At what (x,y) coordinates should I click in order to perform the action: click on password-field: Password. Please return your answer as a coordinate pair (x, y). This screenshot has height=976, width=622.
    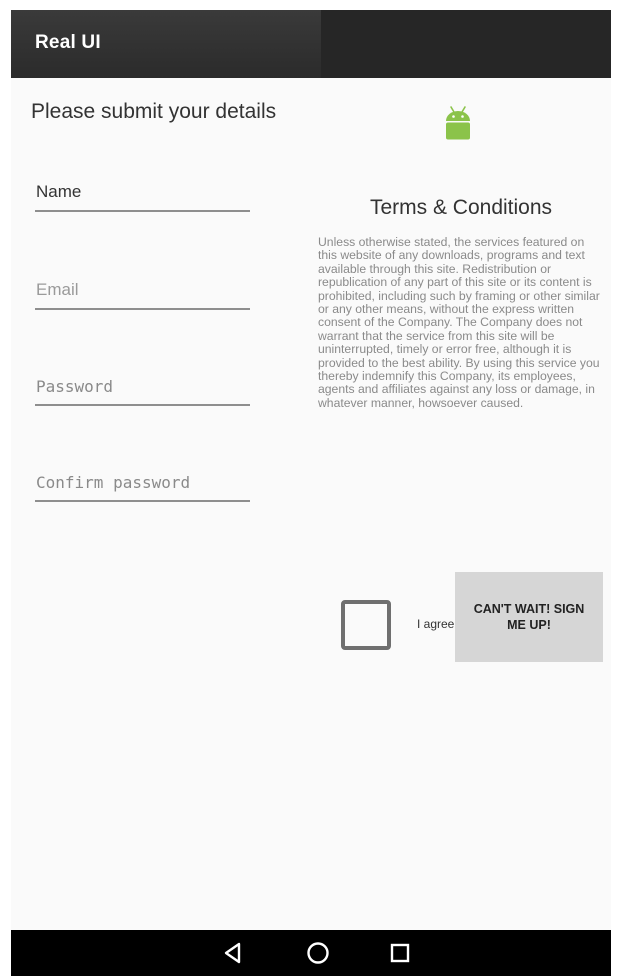
    Looking at the image, I should click on (142, 385).